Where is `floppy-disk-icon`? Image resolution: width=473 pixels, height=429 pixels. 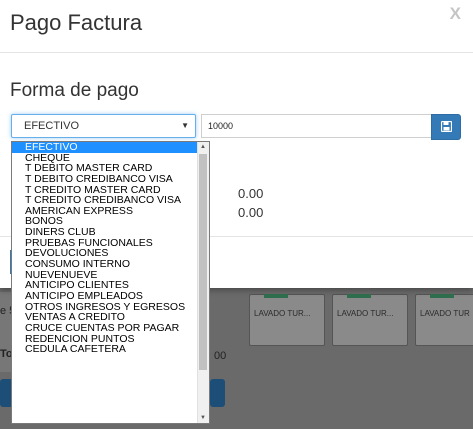 floppy-disk-icon is located at coordinates (446, 126).